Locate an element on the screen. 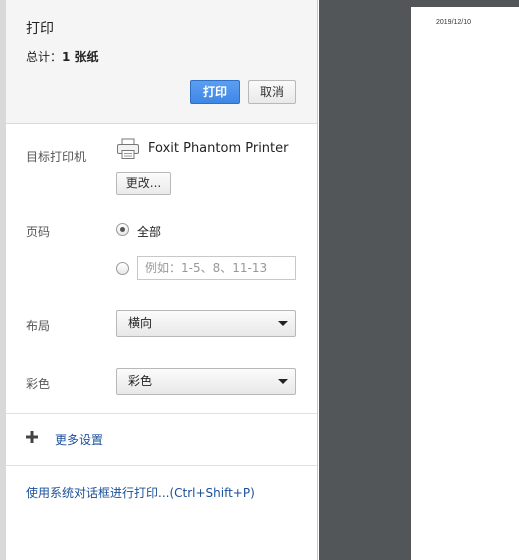  summary-label: 总计： is located at coordinates (44, 57).